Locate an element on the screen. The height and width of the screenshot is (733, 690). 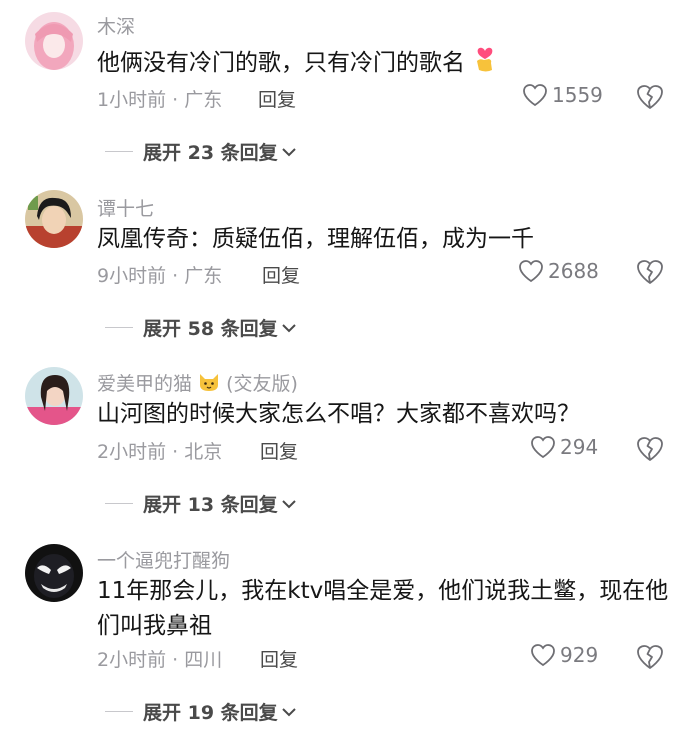
like-count: 2688 is located at coordinates (573, 271).